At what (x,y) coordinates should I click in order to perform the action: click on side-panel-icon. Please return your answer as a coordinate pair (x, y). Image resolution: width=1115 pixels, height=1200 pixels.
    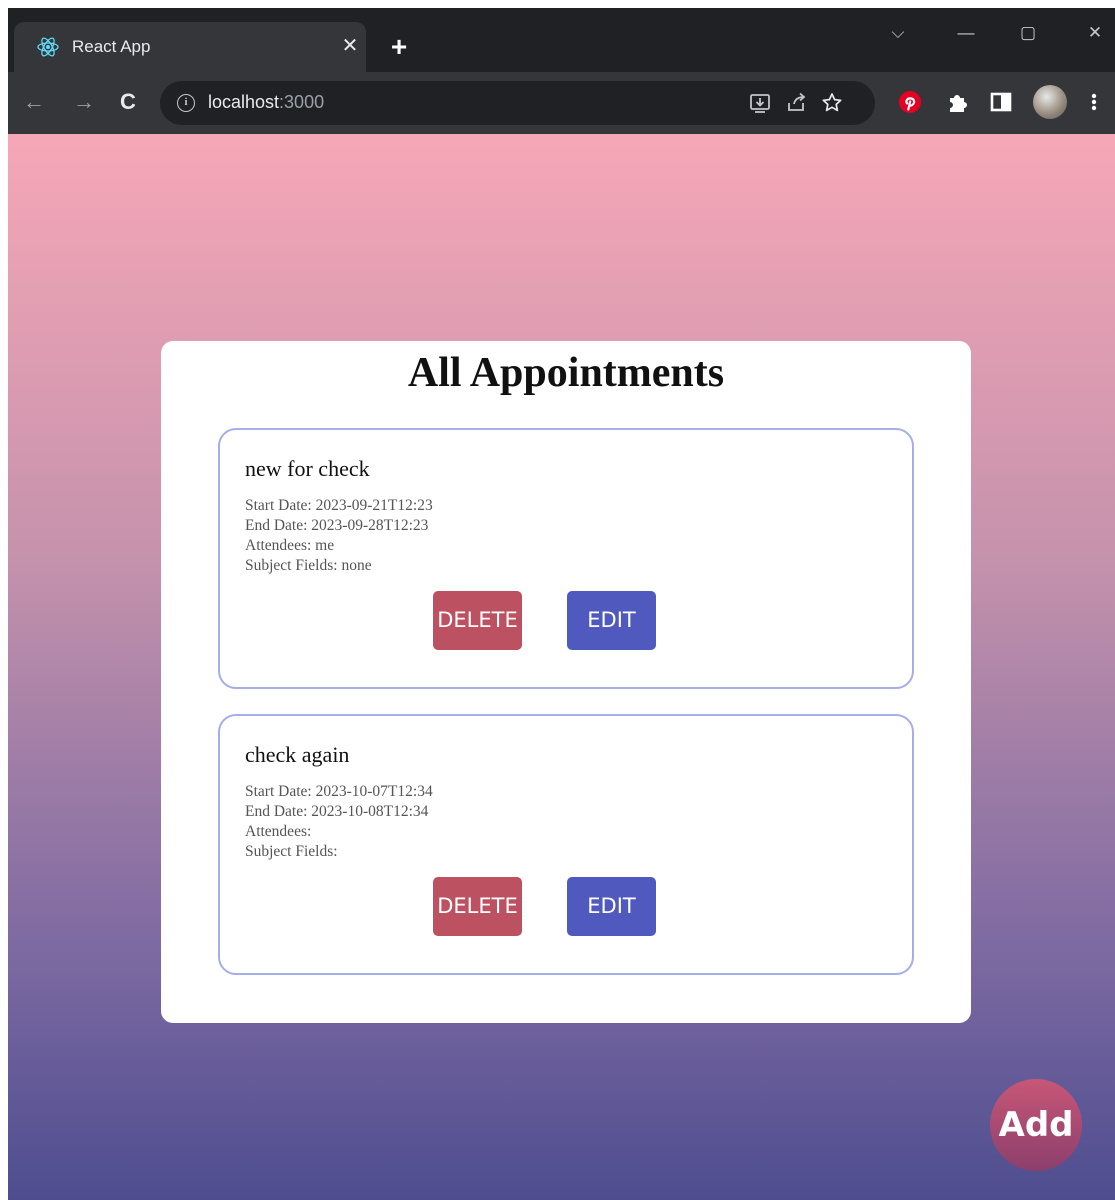
    Looking at the image, I should click on (1001, 102).